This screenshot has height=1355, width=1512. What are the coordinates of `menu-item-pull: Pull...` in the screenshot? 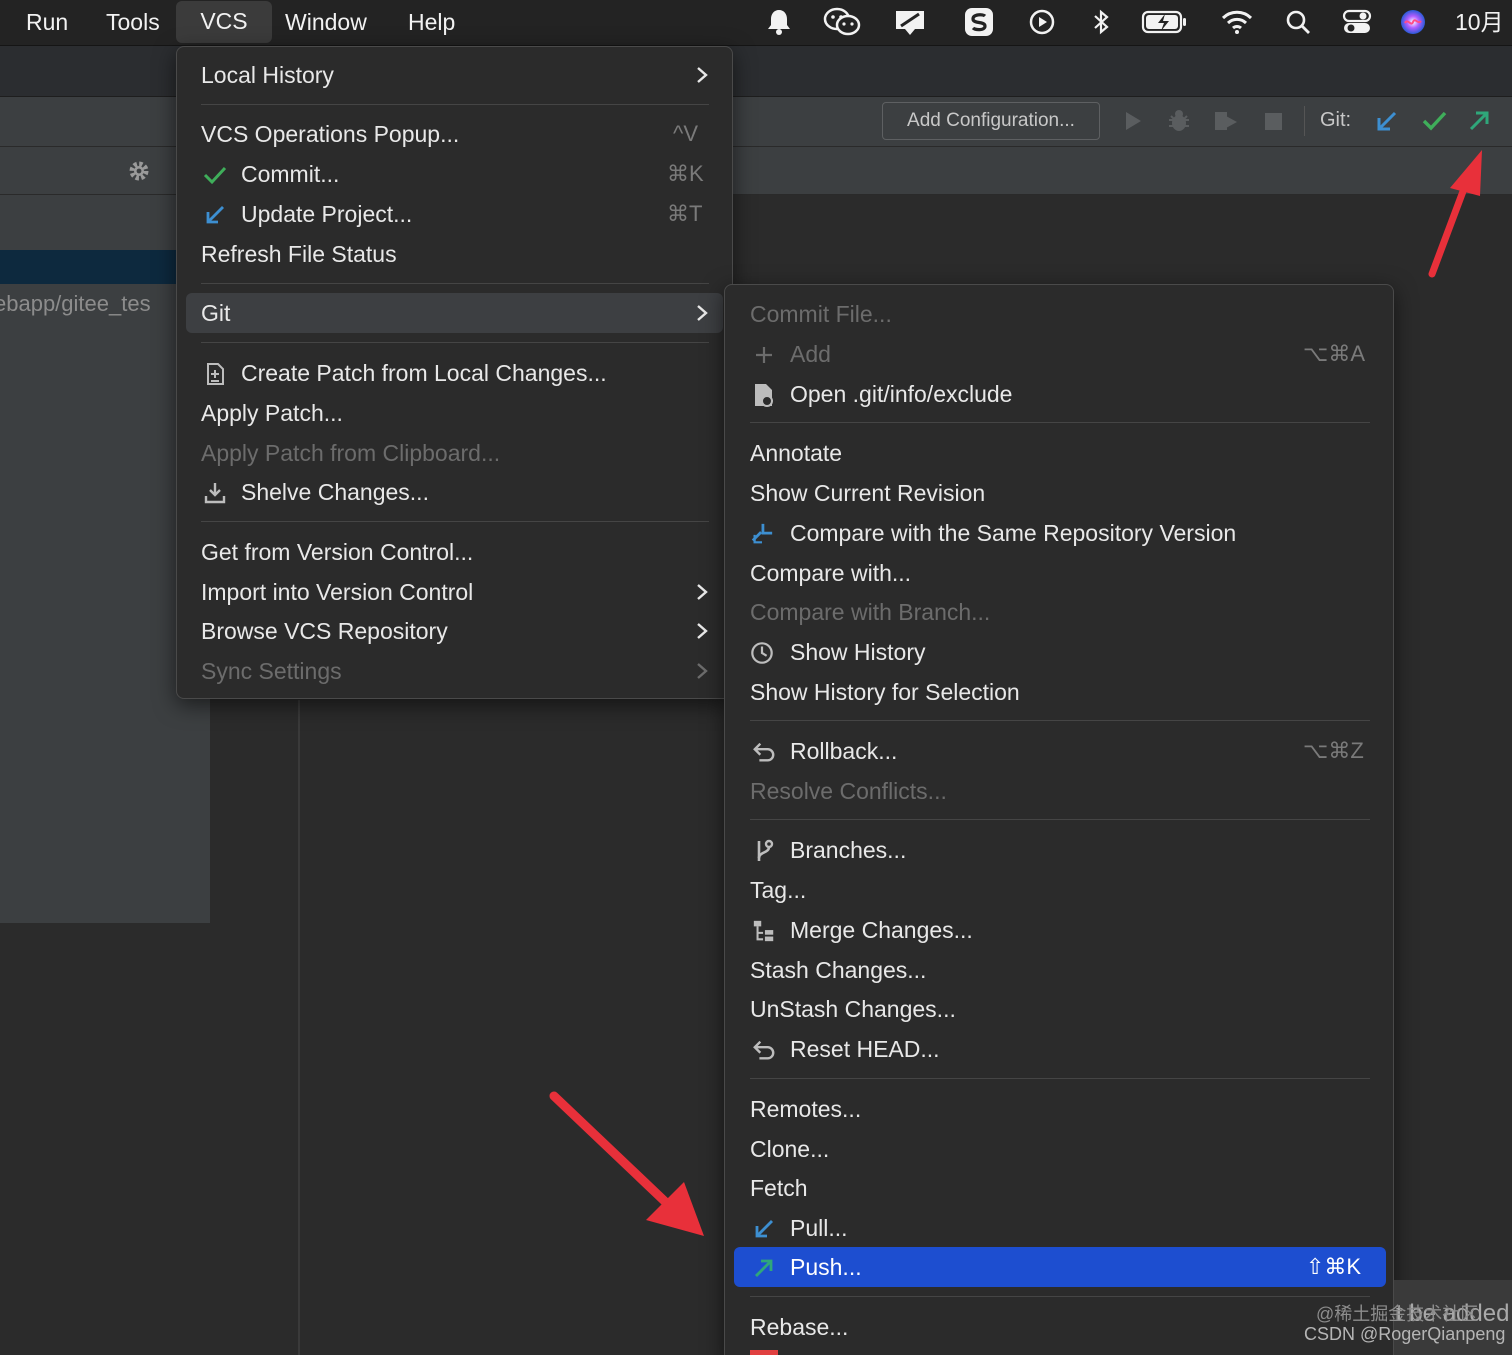 It's located at (1059, 1228).